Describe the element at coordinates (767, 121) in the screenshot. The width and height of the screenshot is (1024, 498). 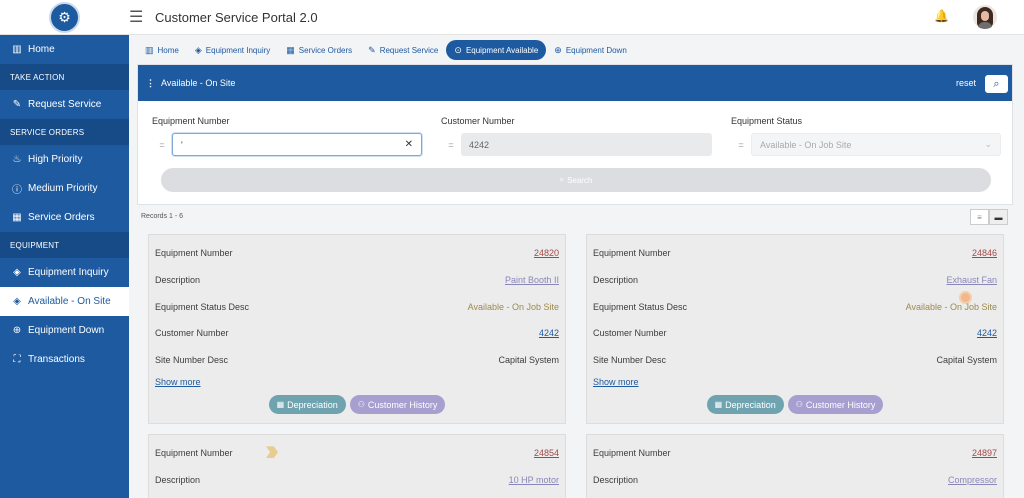
I see `equipment-status-label: Equipment Status` at that location.